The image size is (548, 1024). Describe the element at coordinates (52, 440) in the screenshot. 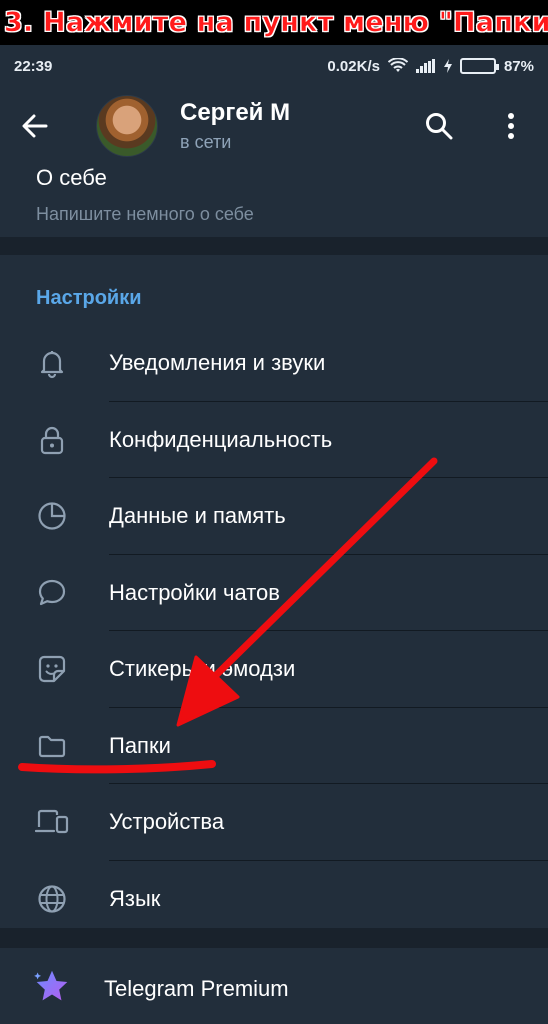

I see `lock-icon` at that location.